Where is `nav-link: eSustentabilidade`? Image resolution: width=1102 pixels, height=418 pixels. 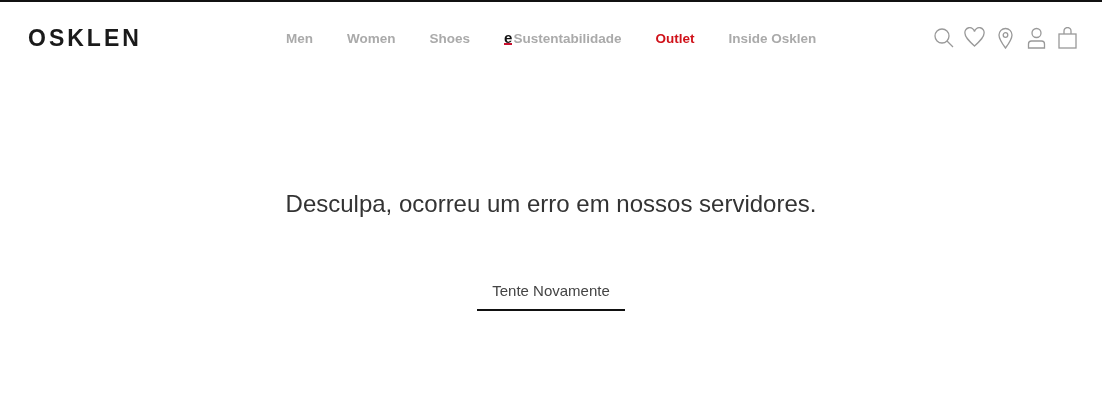
nav-link: eSustentabilidade is located at coordinates (563, 38).